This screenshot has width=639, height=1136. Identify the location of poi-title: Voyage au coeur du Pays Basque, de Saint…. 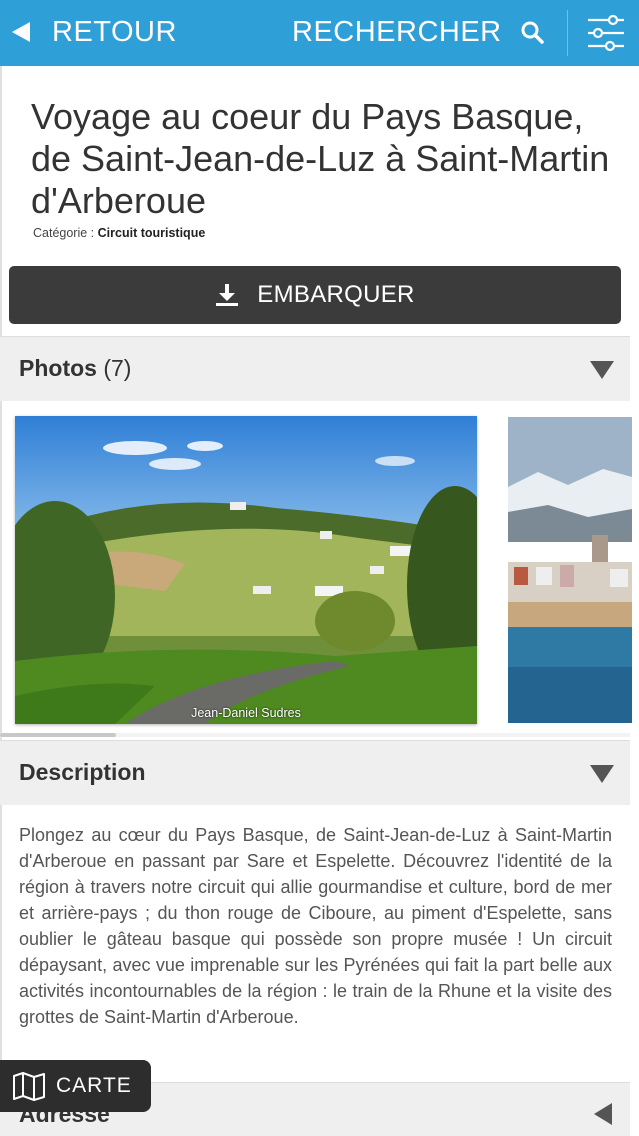
(331, 159).